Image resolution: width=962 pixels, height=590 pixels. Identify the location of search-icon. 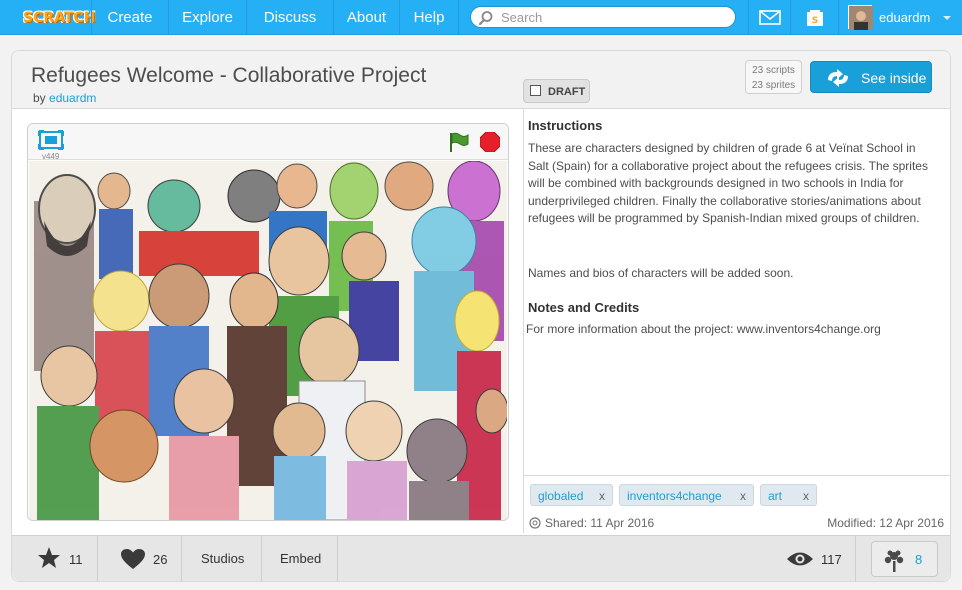
(485, 18).